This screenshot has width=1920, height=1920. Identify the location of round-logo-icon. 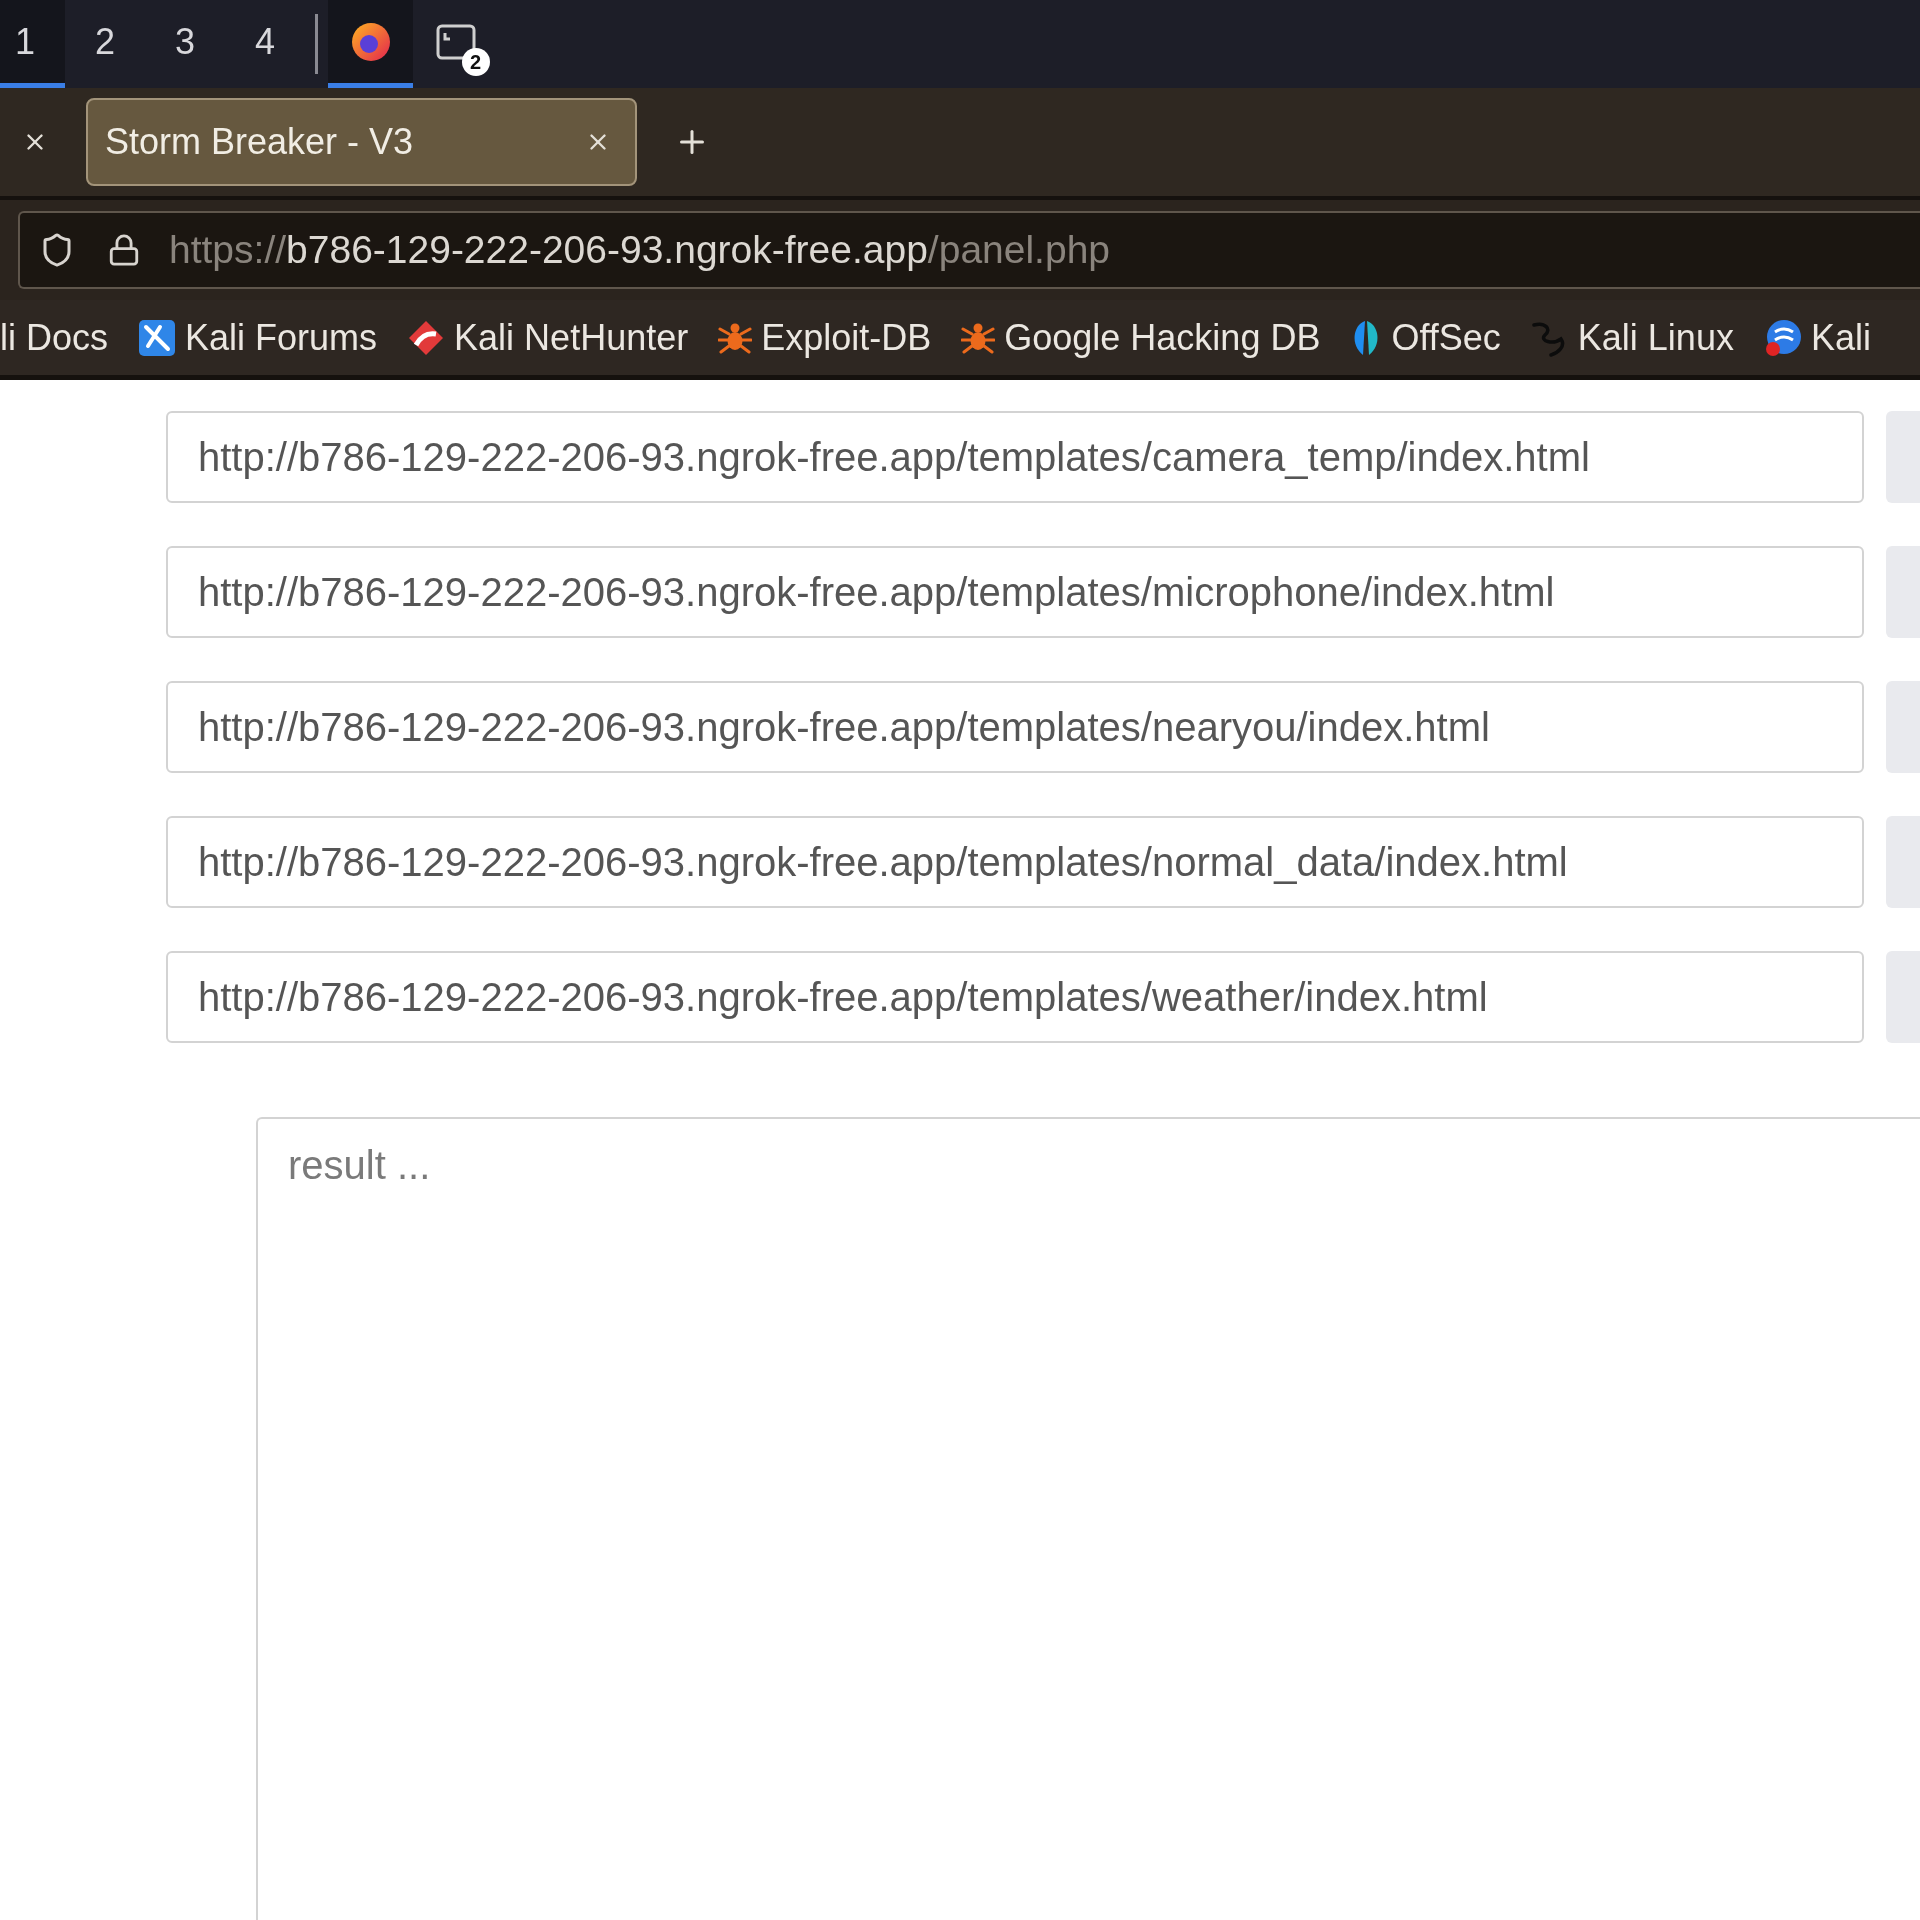
(1782, 337).